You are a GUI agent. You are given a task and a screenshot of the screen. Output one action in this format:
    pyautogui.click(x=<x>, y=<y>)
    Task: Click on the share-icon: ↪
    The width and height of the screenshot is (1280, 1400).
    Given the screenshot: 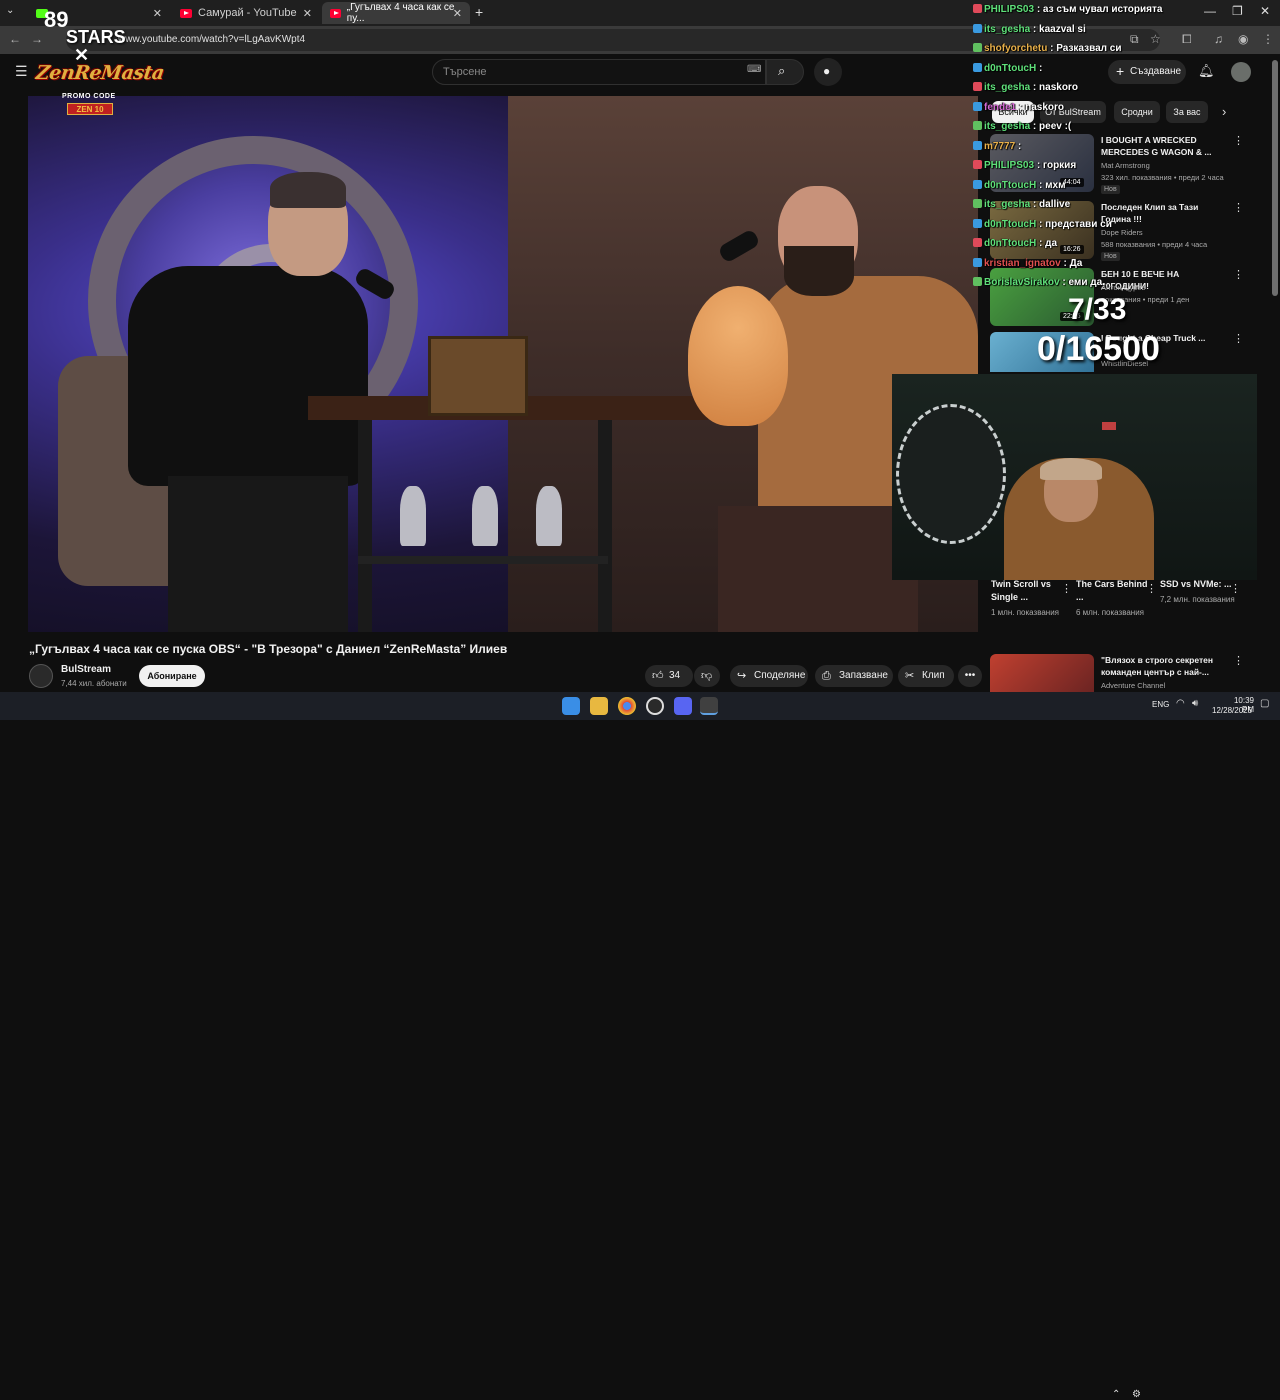 What is the action you would take?
    pyautogui.click(x=742, y=676)
    